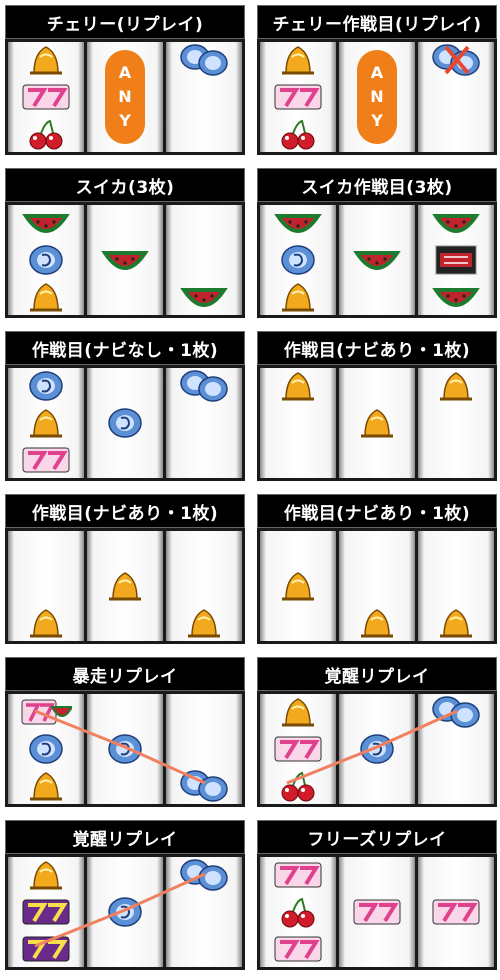  I want to click on panel-title: 作戦目(ナビなし・1枚), so click(125, 348).